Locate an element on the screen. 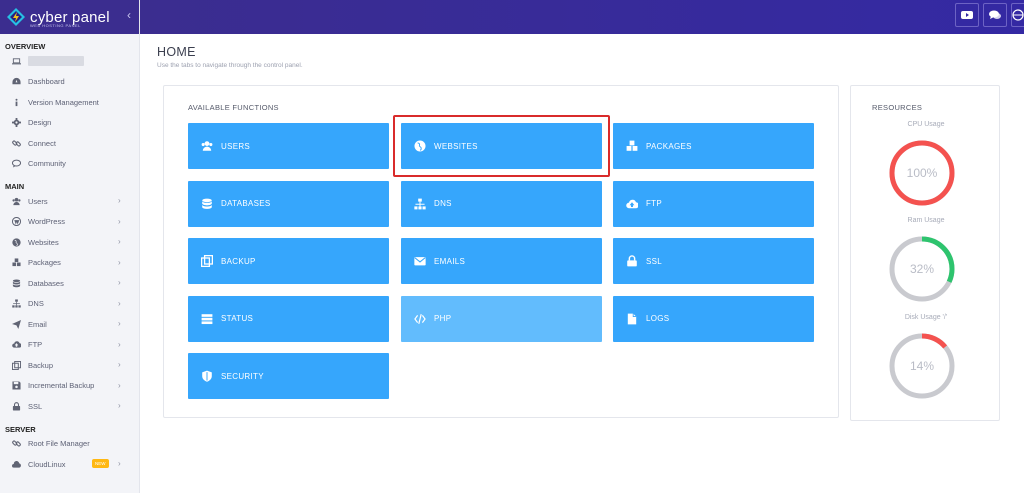 Image resolution: width=1024 pixels, height=493 pixels. sidebar-item-dashboard: Dashboard is located at coordinates (69, 82).